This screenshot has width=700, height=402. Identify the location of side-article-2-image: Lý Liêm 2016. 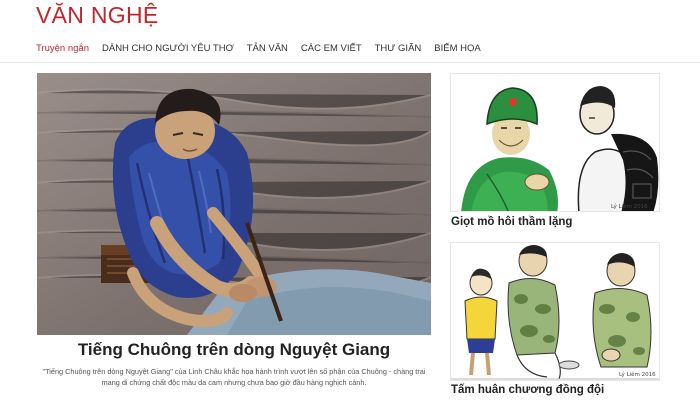
(555, 311).